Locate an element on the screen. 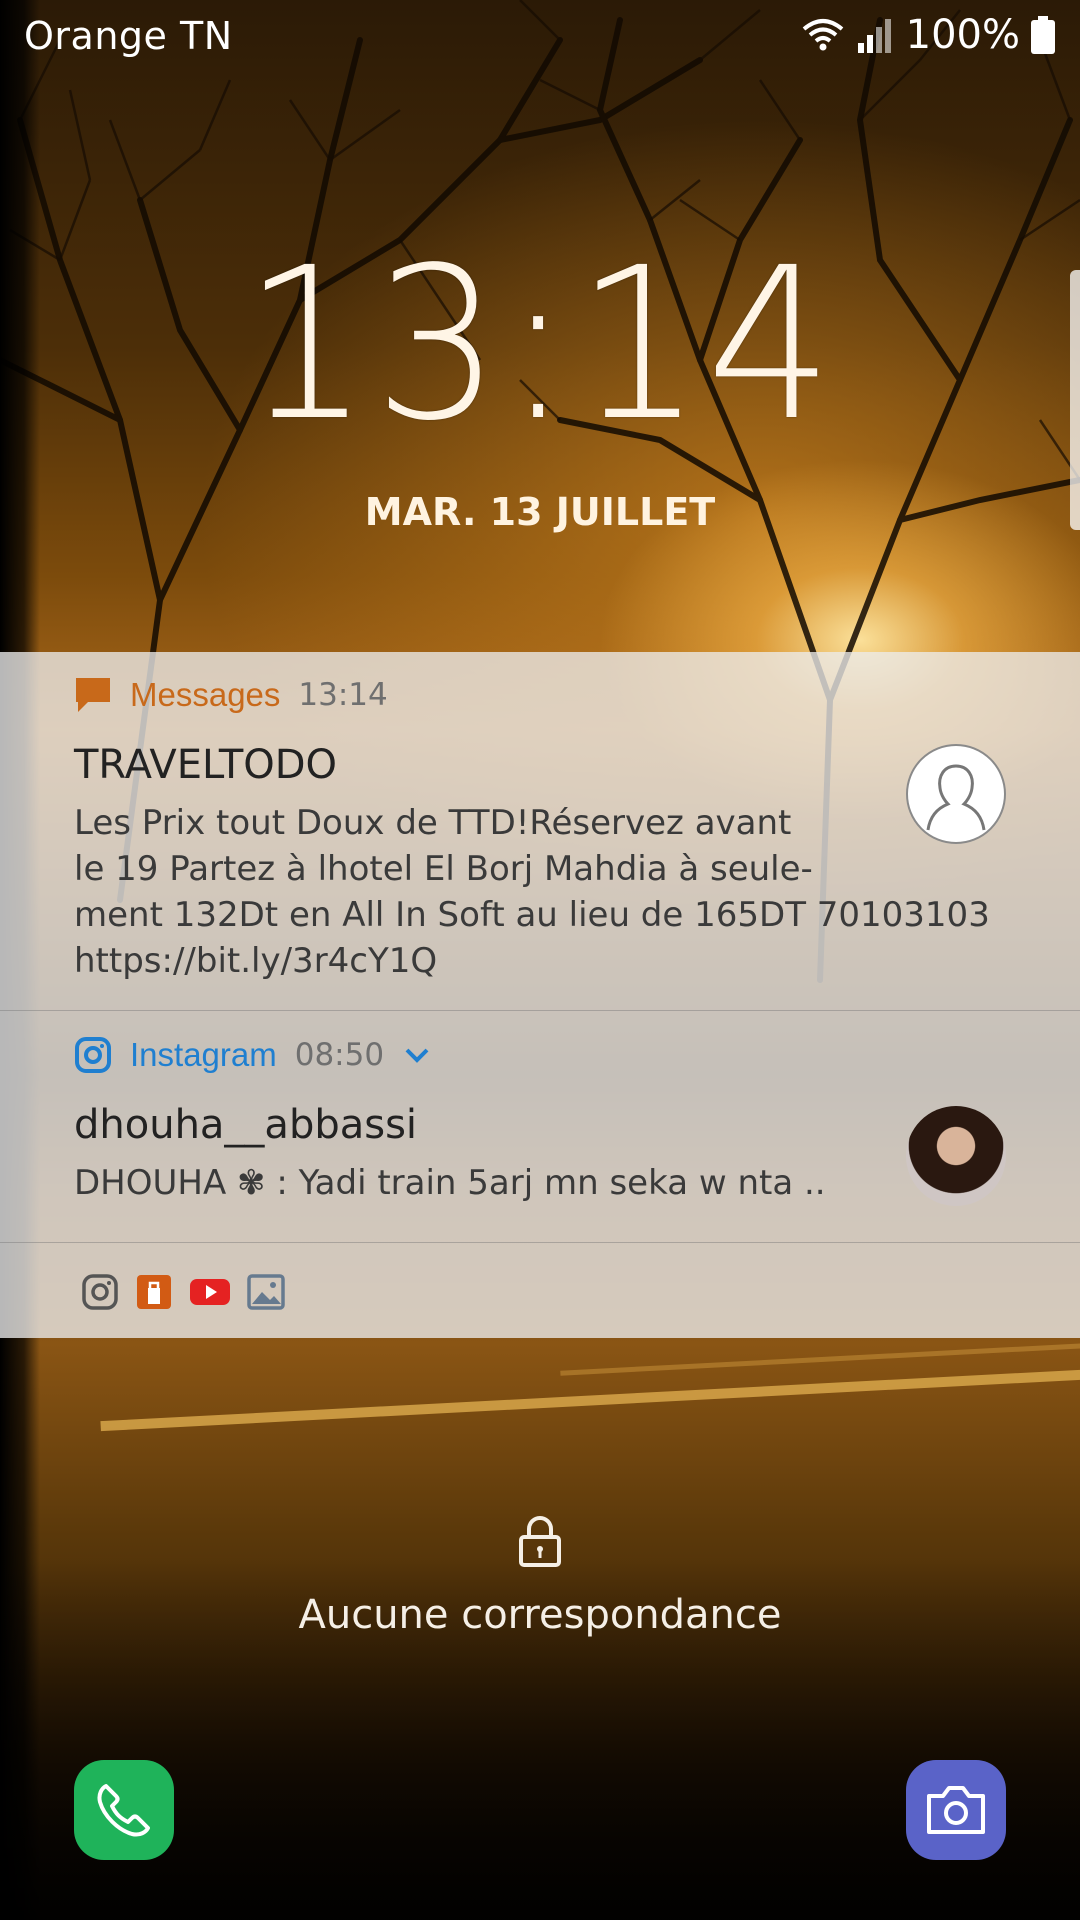 This screenshot has height=1920, width=1080. battery-percentage: 100% is located at coordinates (962, 35).